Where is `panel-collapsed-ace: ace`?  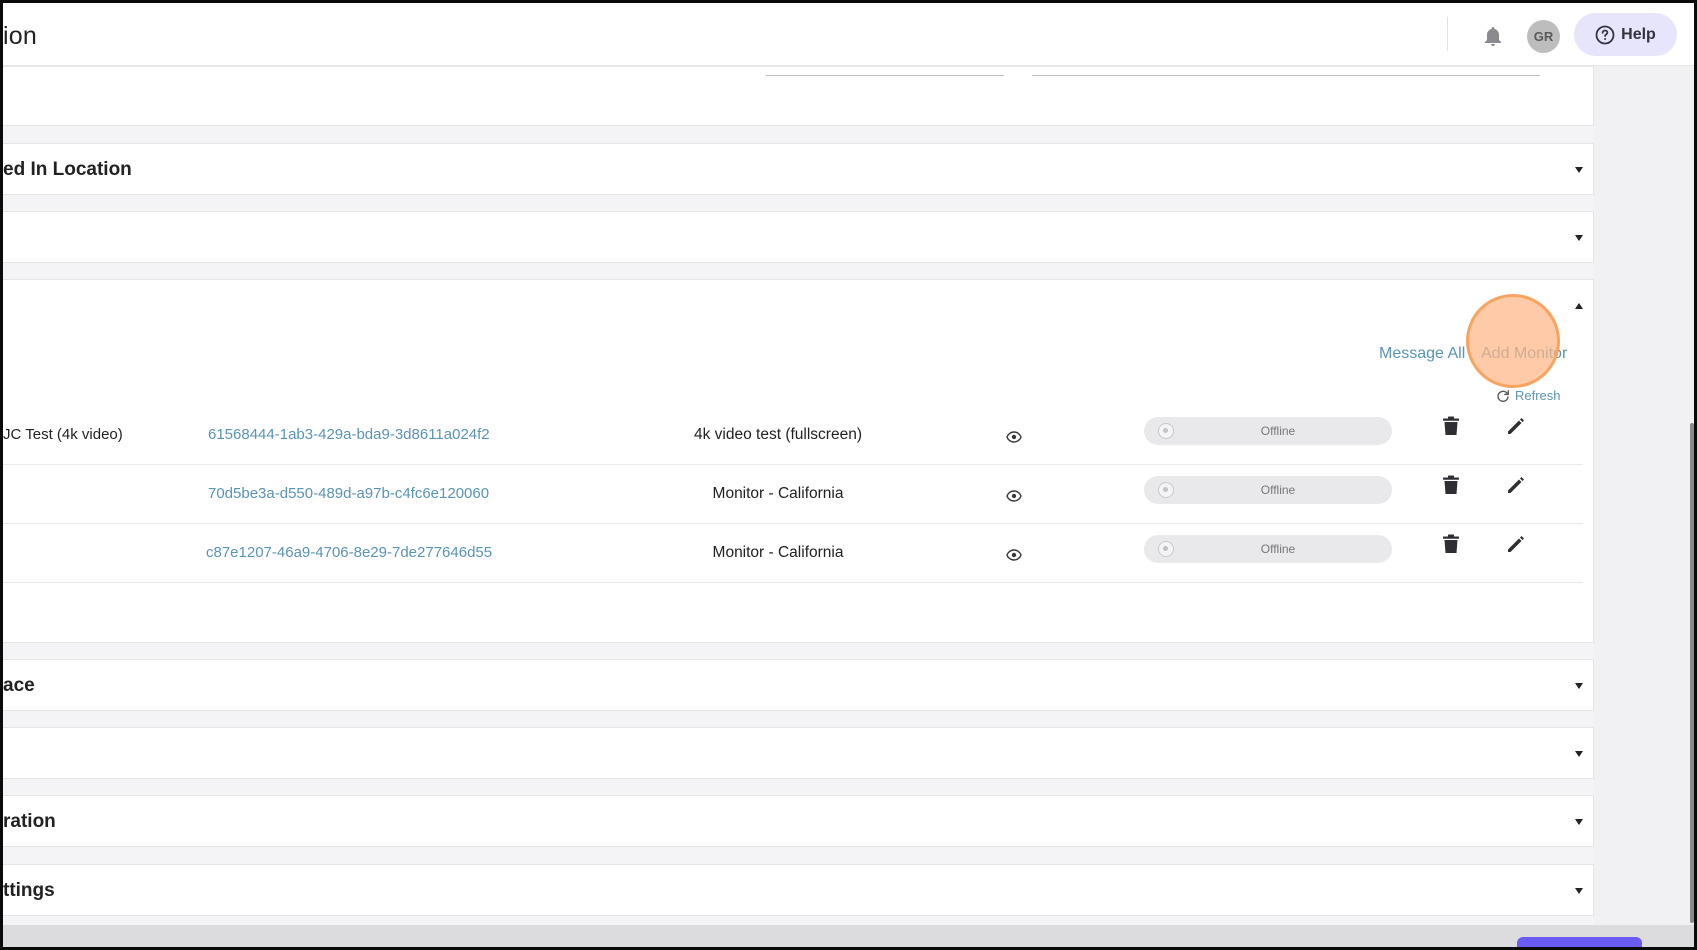 panel-collapsed-ace: ace is located at coordinates (798, 685).